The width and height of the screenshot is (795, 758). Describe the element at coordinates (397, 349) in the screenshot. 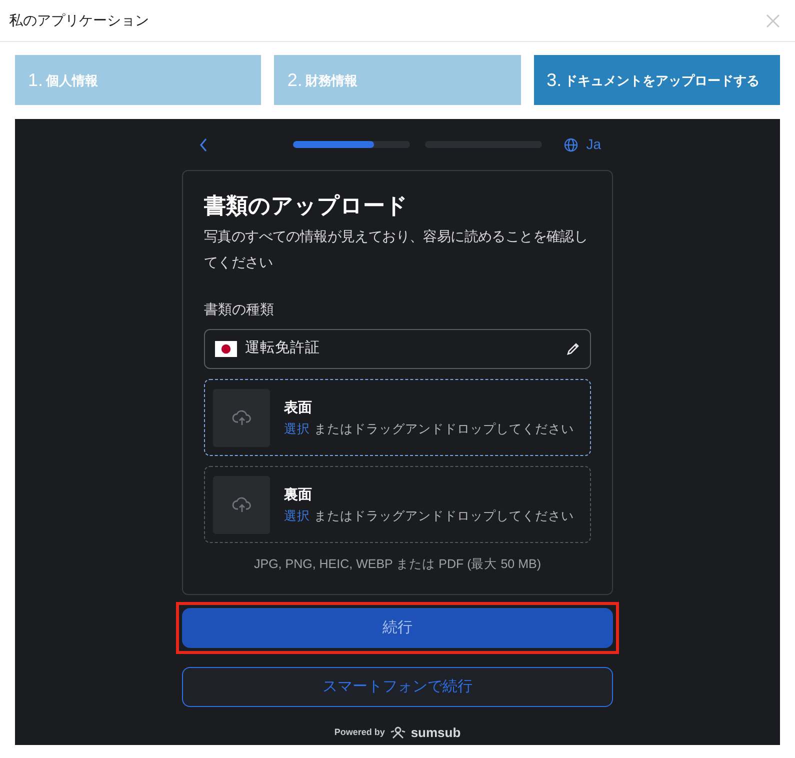

I see `document-type-field: 運転免許証` at that location.